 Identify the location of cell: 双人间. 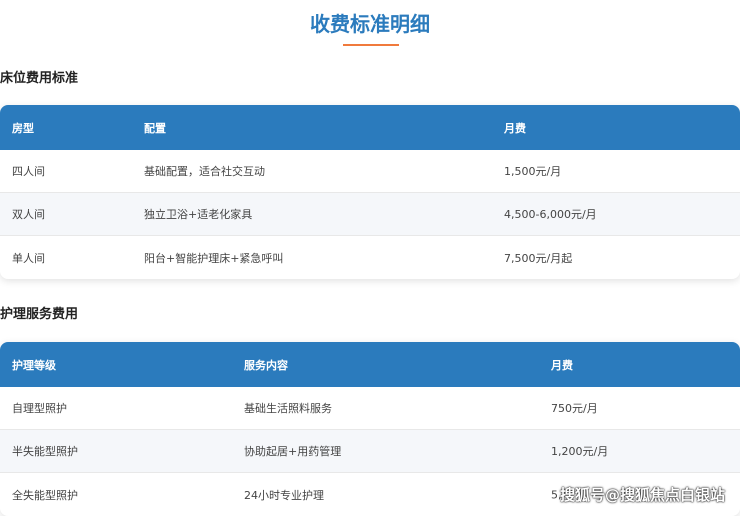
(28, 214).